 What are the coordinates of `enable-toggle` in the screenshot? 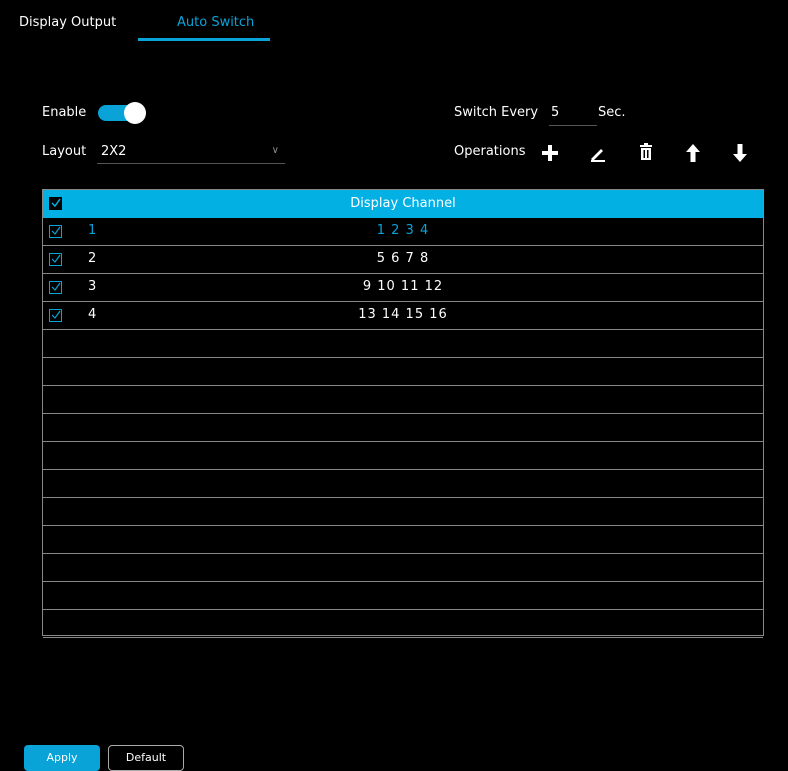 It's located at (122, 113).